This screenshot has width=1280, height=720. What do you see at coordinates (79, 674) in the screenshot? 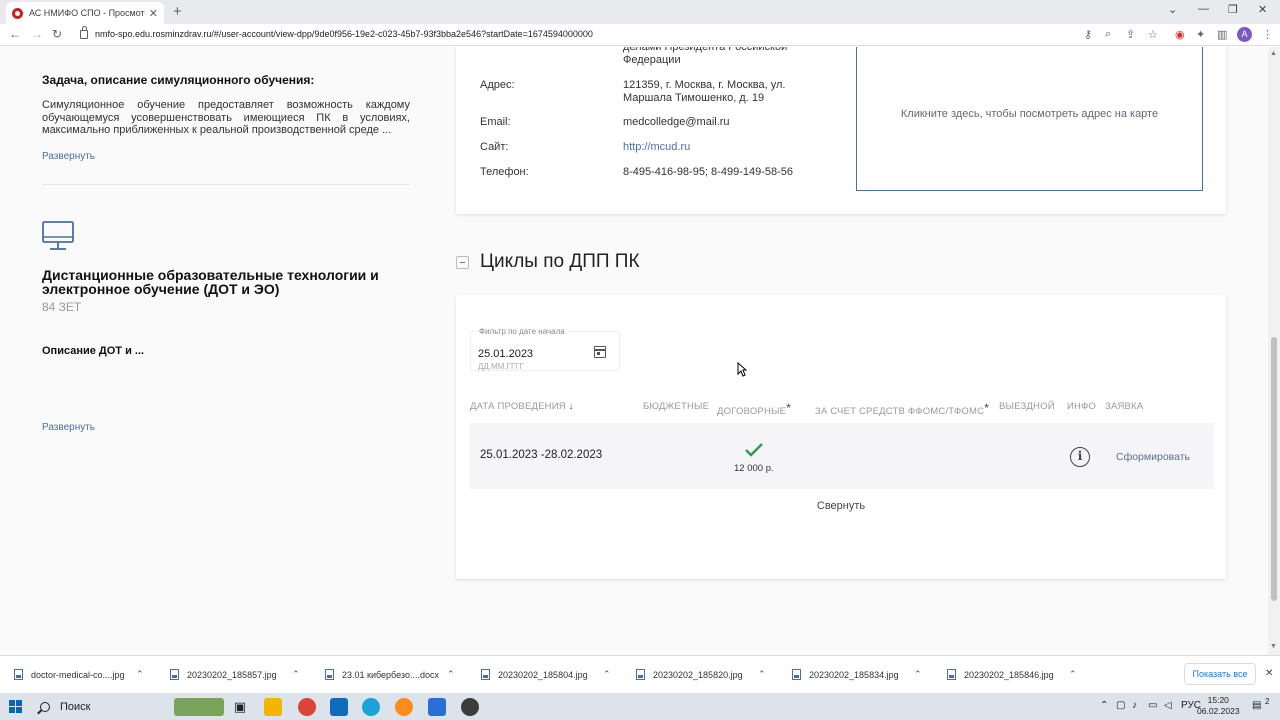
I see `download-item: doctor-medical-co....jpg ⌃` at bounding box center [79, 674].